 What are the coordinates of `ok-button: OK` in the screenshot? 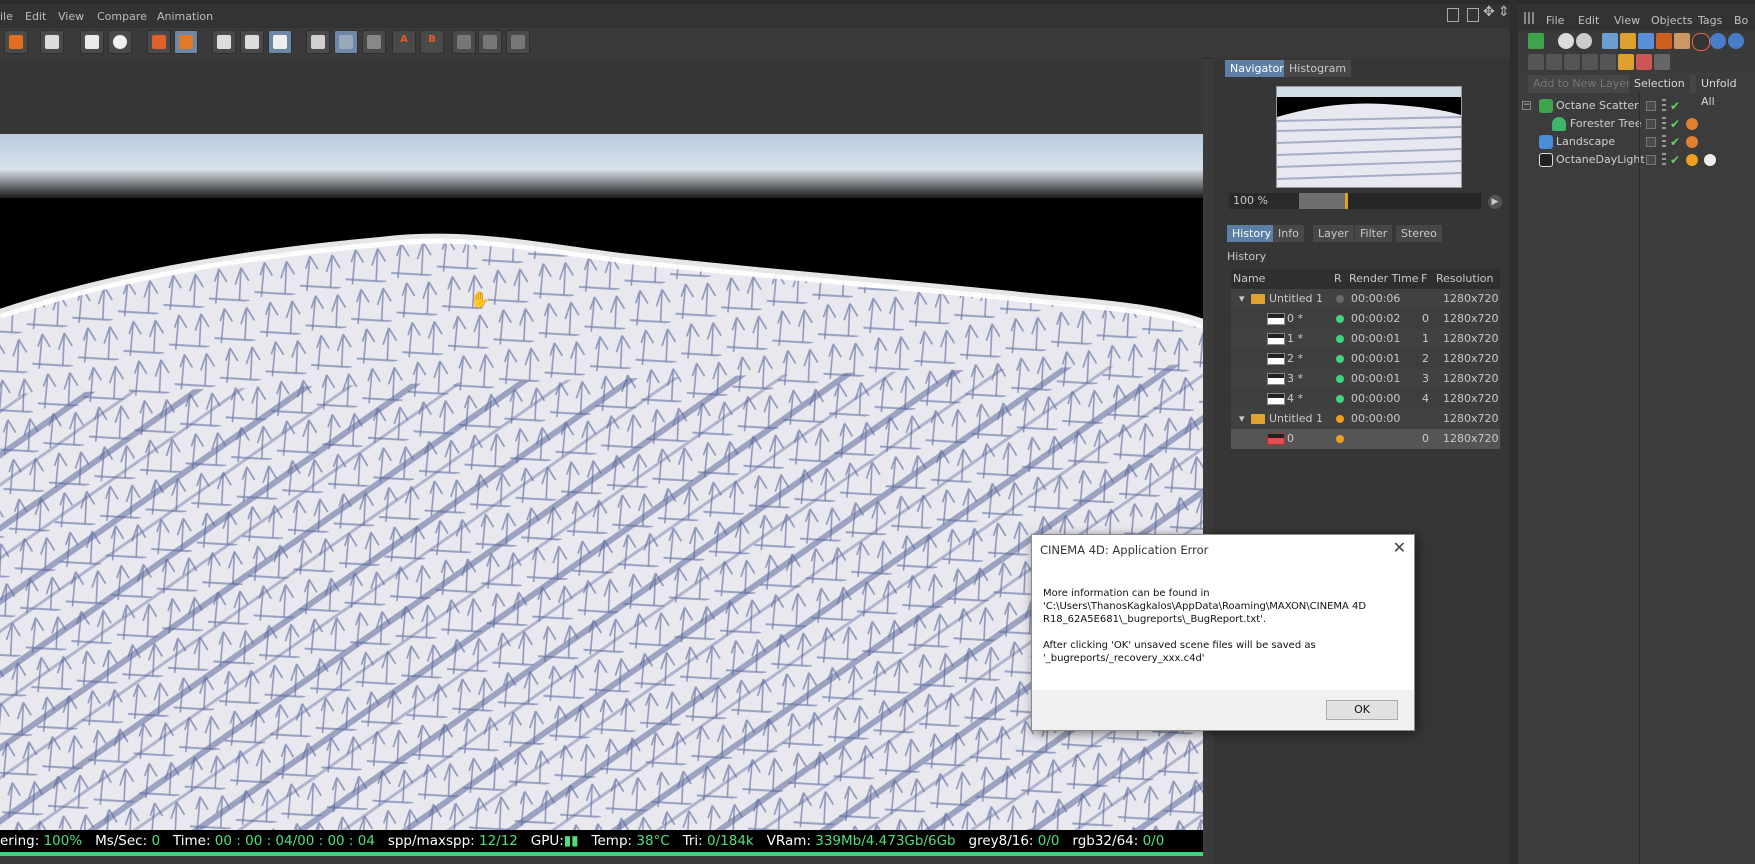 It's located at (1362, 710).